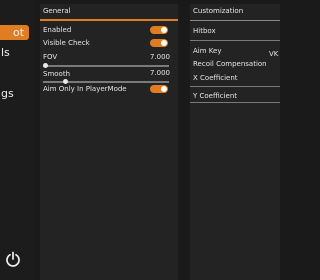 The image size is (320, 280). What do you see at coordinates (85, 89) in the screenshot?
I see `aim-only-label: Aim Only In PlayerMode` at bounding box center [85, 89].